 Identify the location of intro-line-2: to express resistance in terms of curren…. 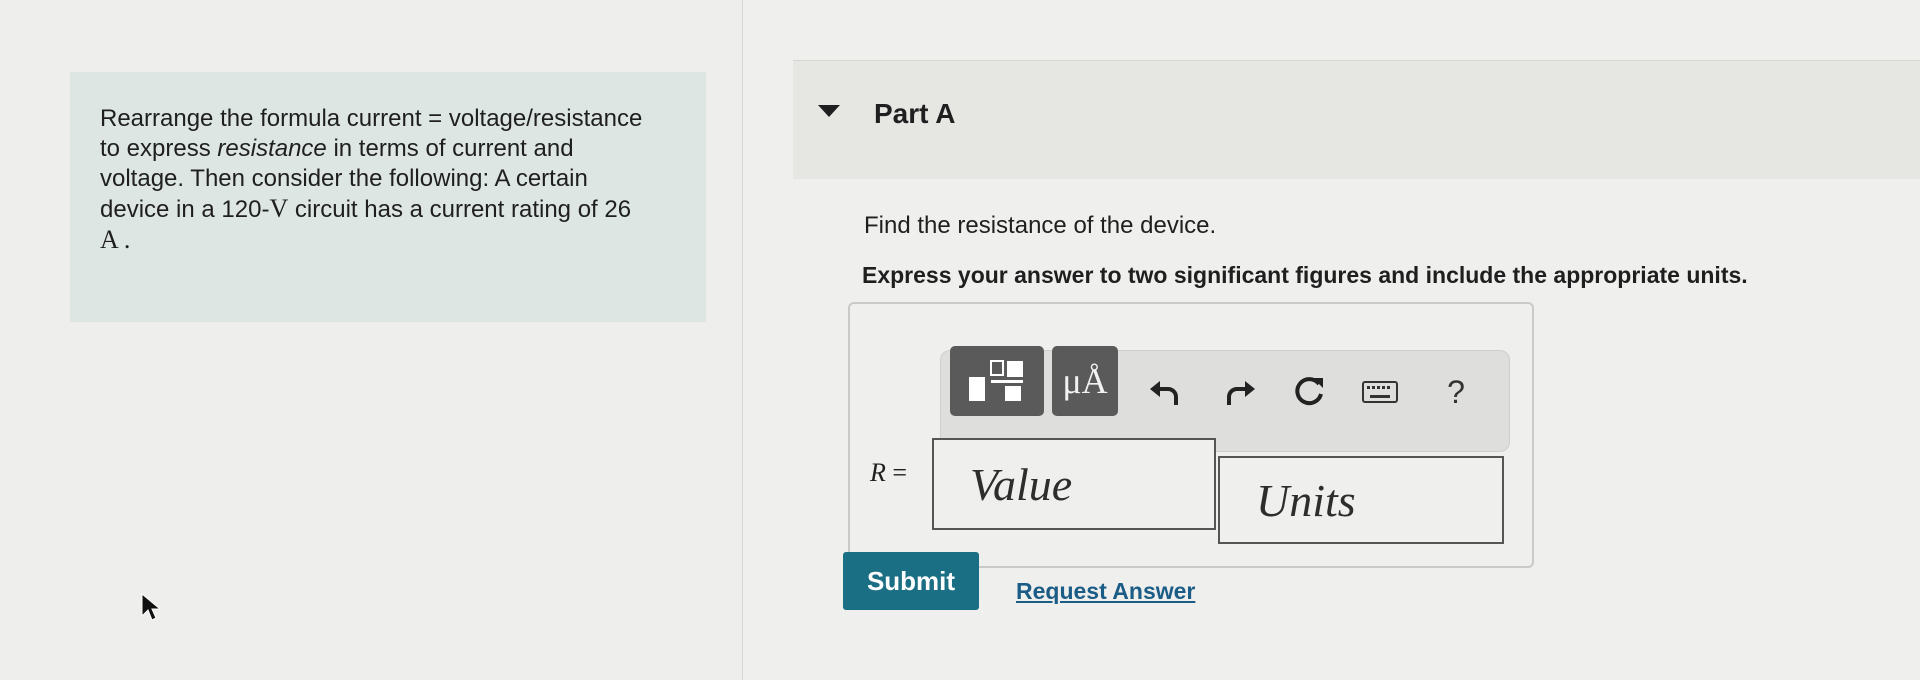
(389, 149).